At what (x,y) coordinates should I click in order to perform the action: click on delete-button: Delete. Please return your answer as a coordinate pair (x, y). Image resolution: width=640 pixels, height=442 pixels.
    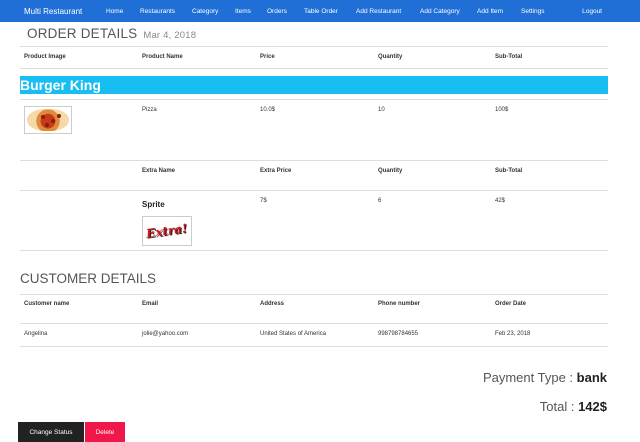
    Looking at the image, I should click on (105, 432).